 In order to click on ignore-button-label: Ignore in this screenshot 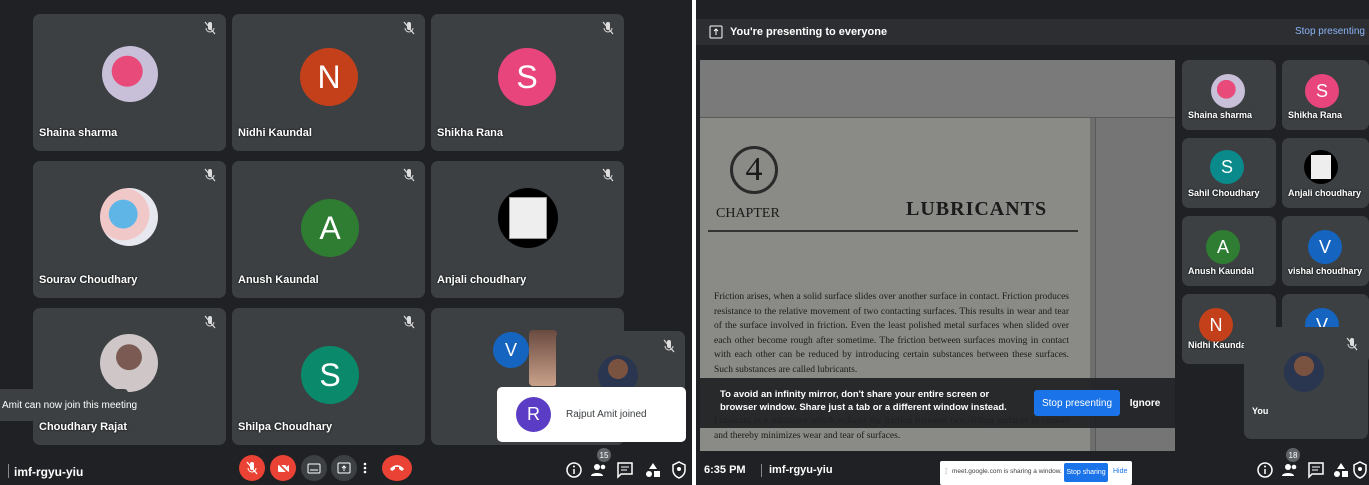, I will do `click(1145, 403)`.